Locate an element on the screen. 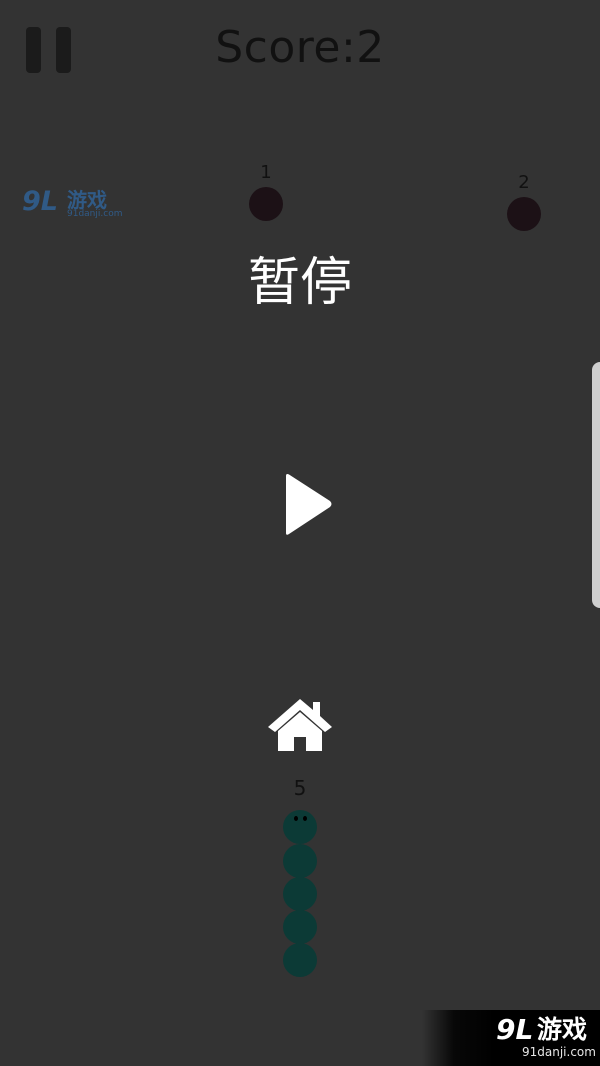 The width and height of the screenshot is (600, 1066). home-button is located at coordinates (300, 725).